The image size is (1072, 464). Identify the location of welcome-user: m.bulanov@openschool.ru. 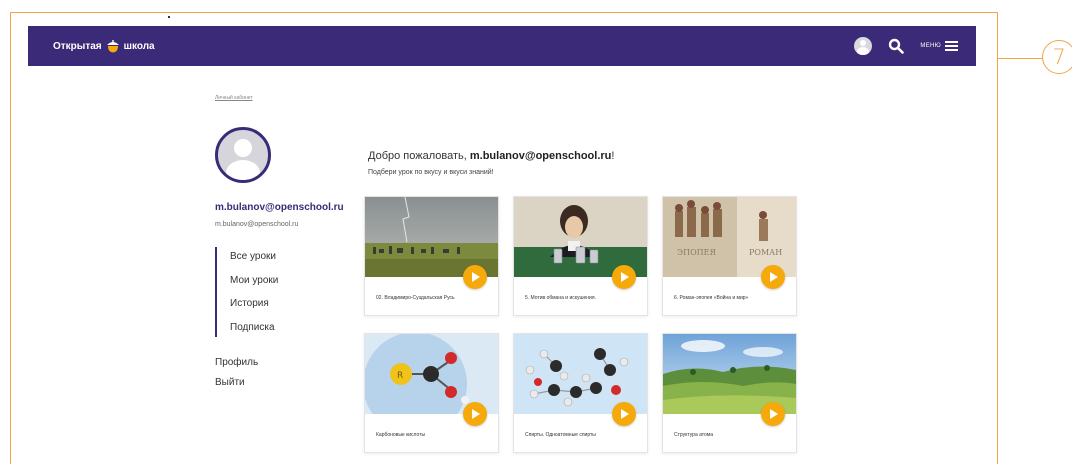
(540, 156).